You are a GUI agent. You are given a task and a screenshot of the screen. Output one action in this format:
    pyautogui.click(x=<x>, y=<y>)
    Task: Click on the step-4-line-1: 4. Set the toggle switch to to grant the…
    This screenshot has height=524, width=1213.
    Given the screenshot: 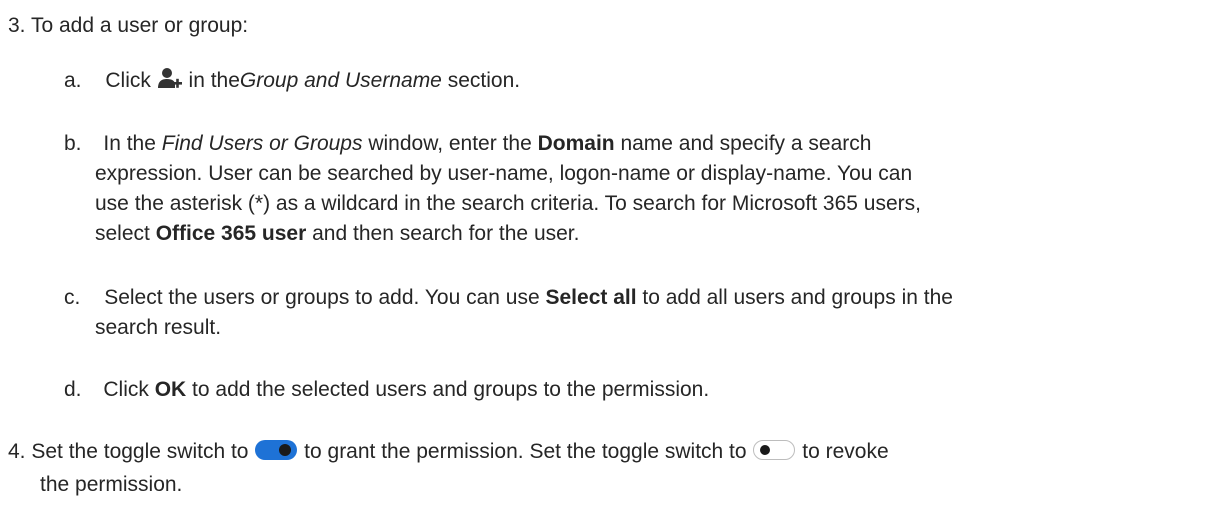 What is the action you would take?
    pyautogui.click(x=448, y=451)
    